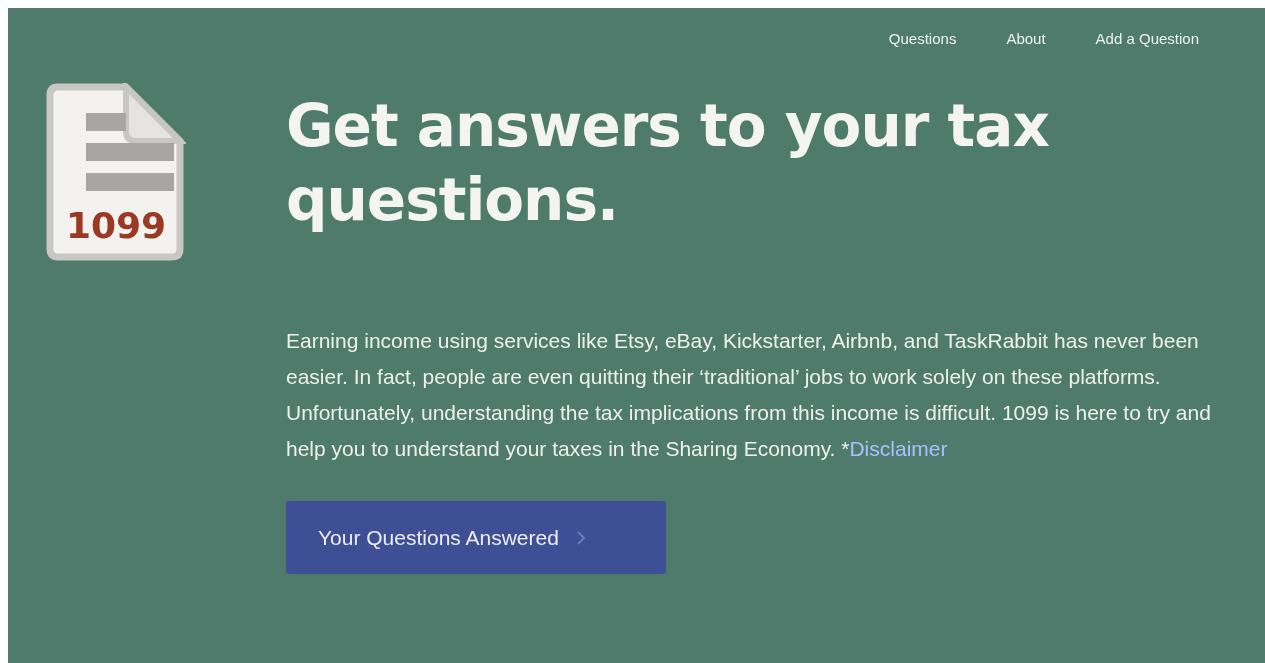 This screenshot has height=663, width=1265. I want to click on headline: Get answers to your tax questions., so click(668, 163).